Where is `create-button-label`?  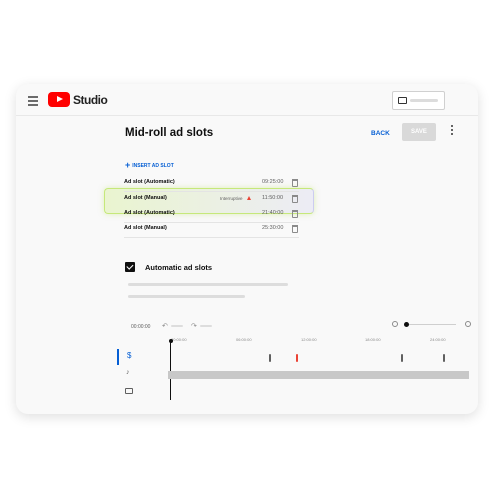 create-button-label is located at coordinates (424, 100).